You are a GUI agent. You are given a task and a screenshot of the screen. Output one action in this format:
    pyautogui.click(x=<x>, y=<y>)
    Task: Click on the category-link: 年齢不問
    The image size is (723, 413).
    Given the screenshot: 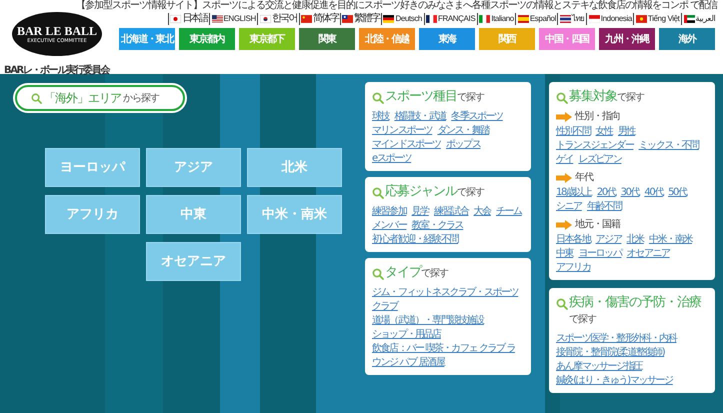 What is the action you would take?
    pyautogui.click(x=604, y=206)
    